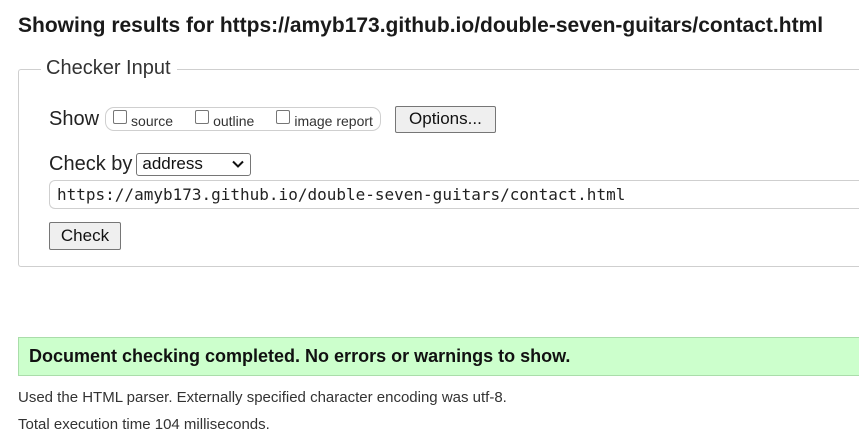 The image size is (859, 441). What do you see at coordinates (233, 121) in the screenshot?
I see `outline-checkbox-label: outline` at bounding box center [233, 121].